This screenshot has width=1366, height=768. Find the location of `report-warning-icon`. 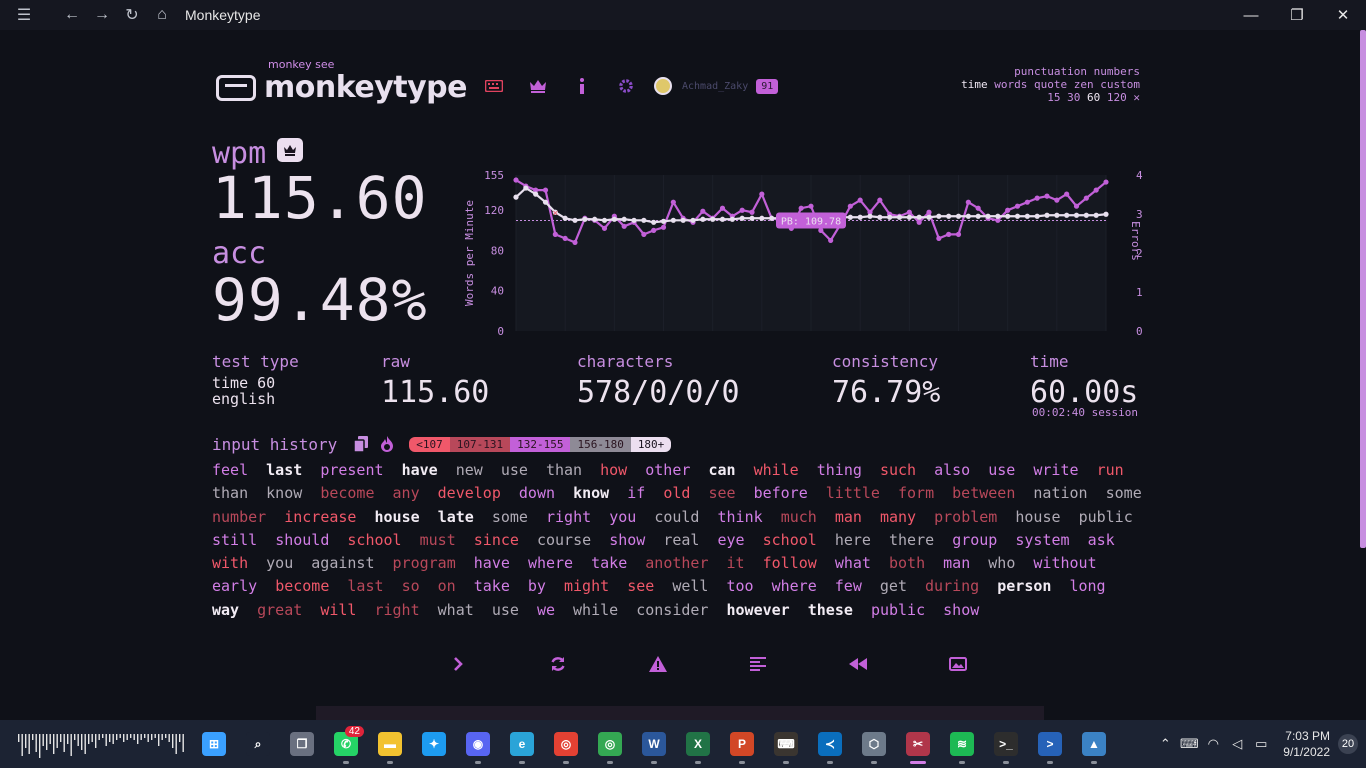

report-warning-icon is located at coordinates (658, 664).